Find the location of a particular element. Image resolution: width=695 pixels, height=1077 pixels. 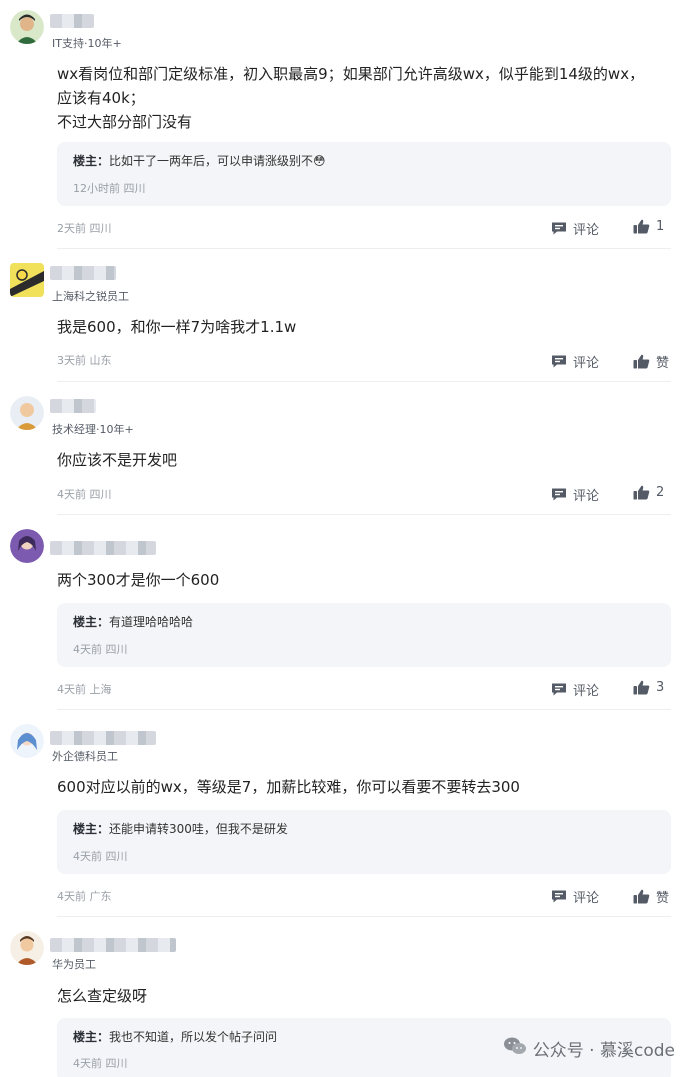

reply-line: 楼主：我也不知道，所以发个帖子问问 is located at coordinates (175, 1036).